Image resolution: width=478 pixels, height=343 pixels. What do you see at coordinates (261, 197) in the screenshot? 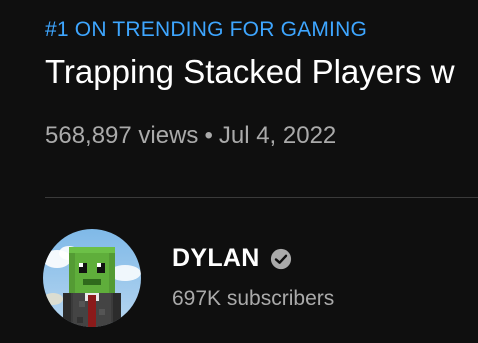
I see `divider` at bounding box center [261, 197].